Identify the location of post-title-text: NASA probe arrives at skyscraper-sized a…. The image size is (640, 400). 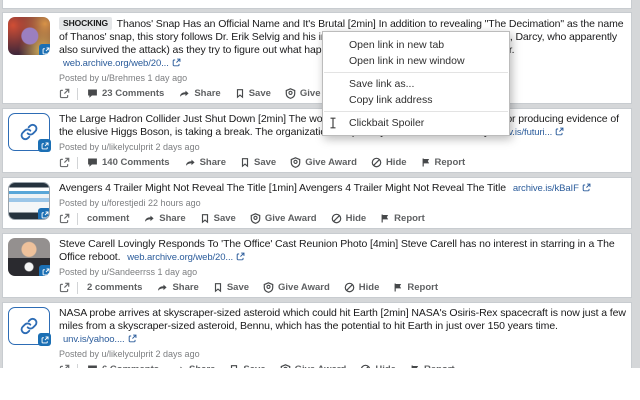
(342, 319).